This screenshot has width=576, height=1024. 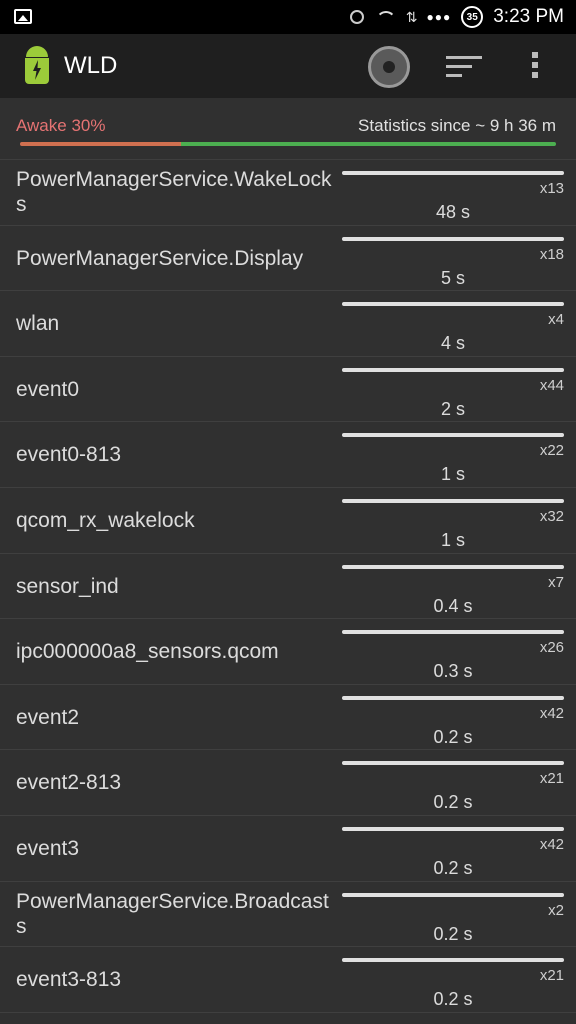 I want to click on wakelock-count: x13, so click(x=551, y=188).